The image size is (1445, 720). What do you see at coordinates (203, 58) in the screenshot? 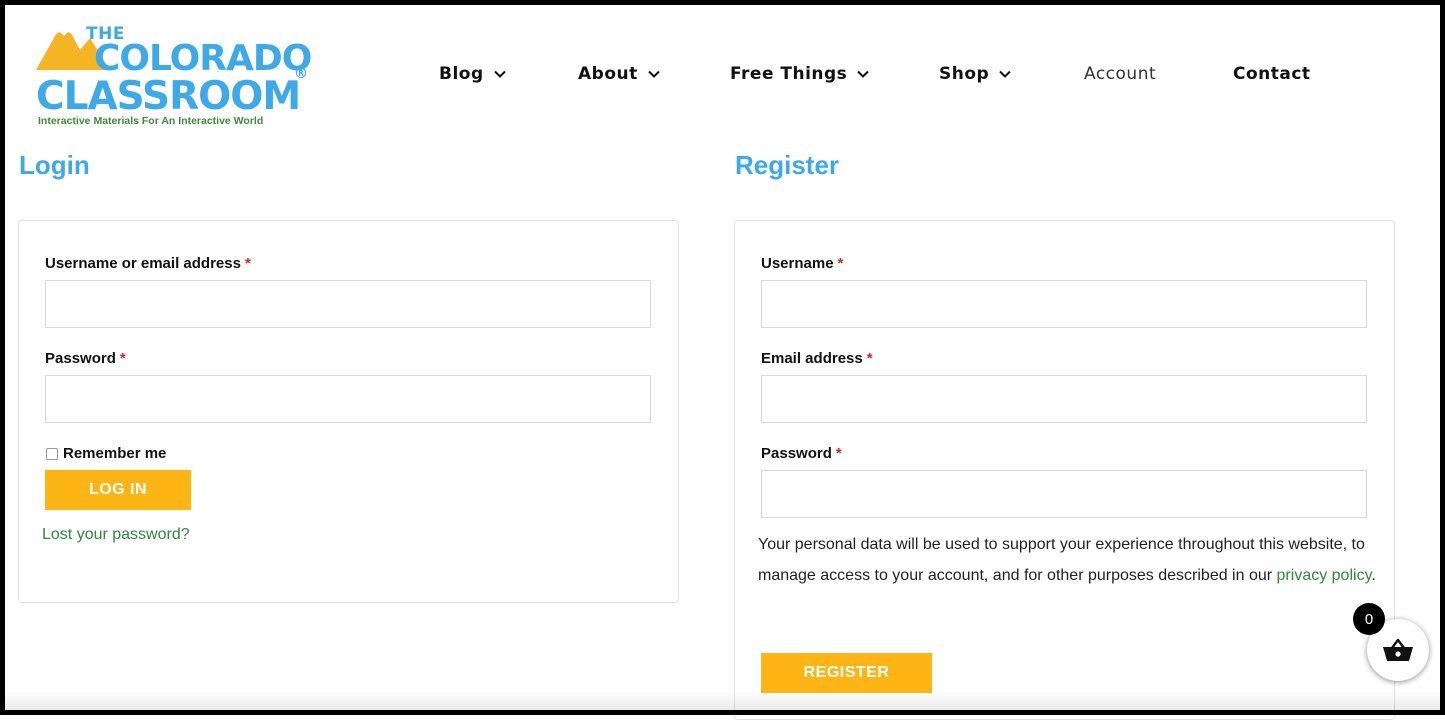
I see `logo-colorado: COLORADO` at bounding box center [203, 58].